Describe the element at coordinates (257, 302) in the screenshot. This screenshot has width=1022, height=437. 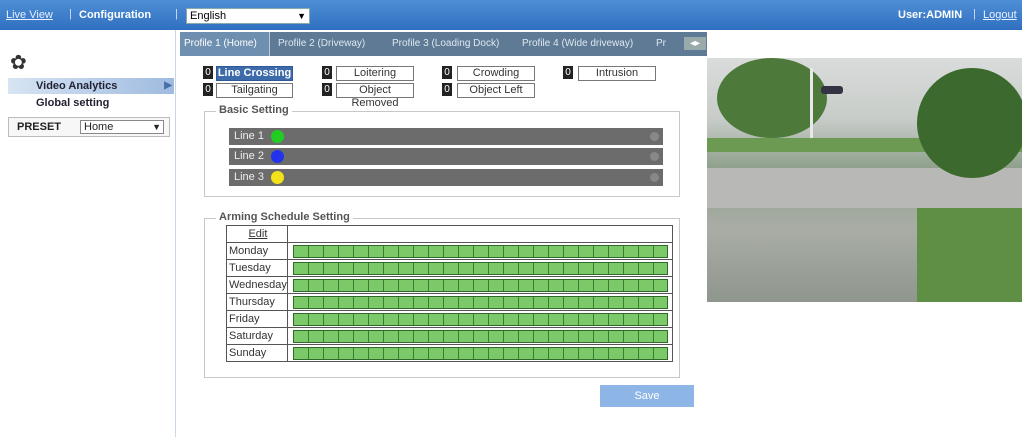
I see `day-label: Thursday` at that location.